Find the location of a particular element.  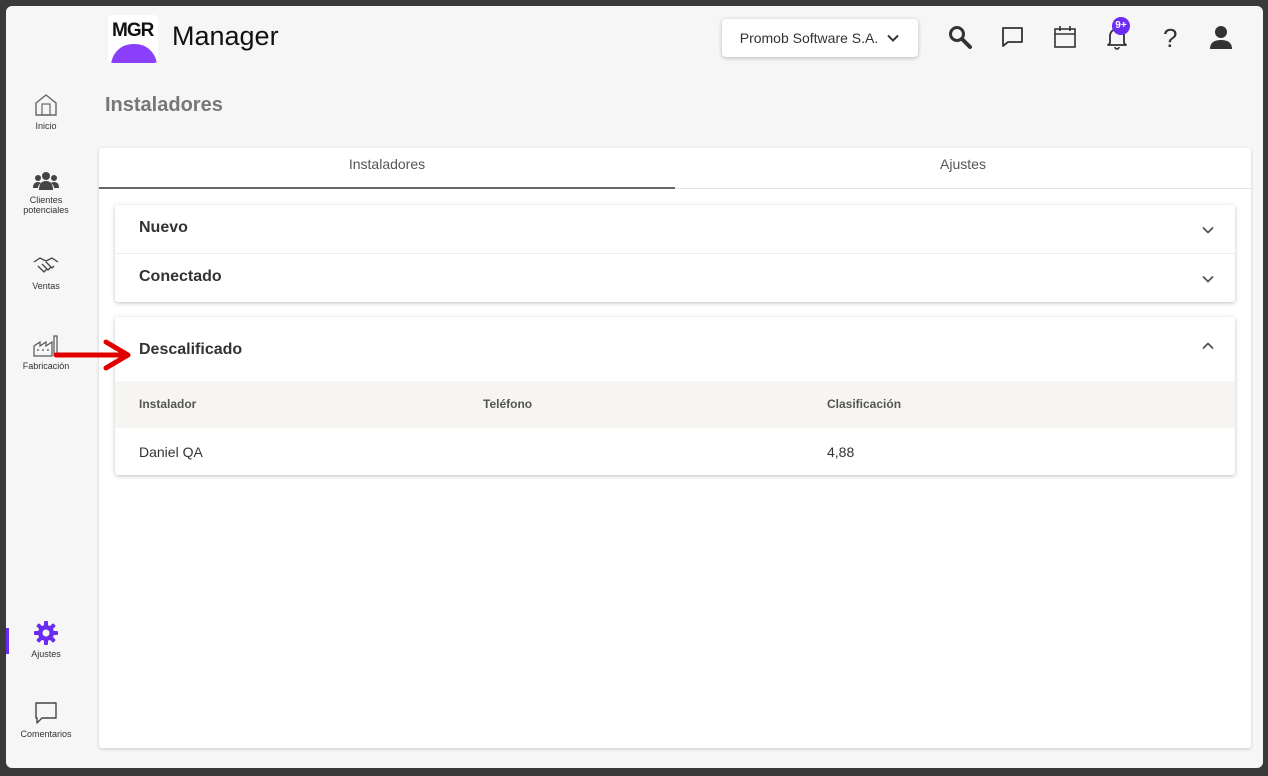

chat-icon is located at coordinates (1013, 37).